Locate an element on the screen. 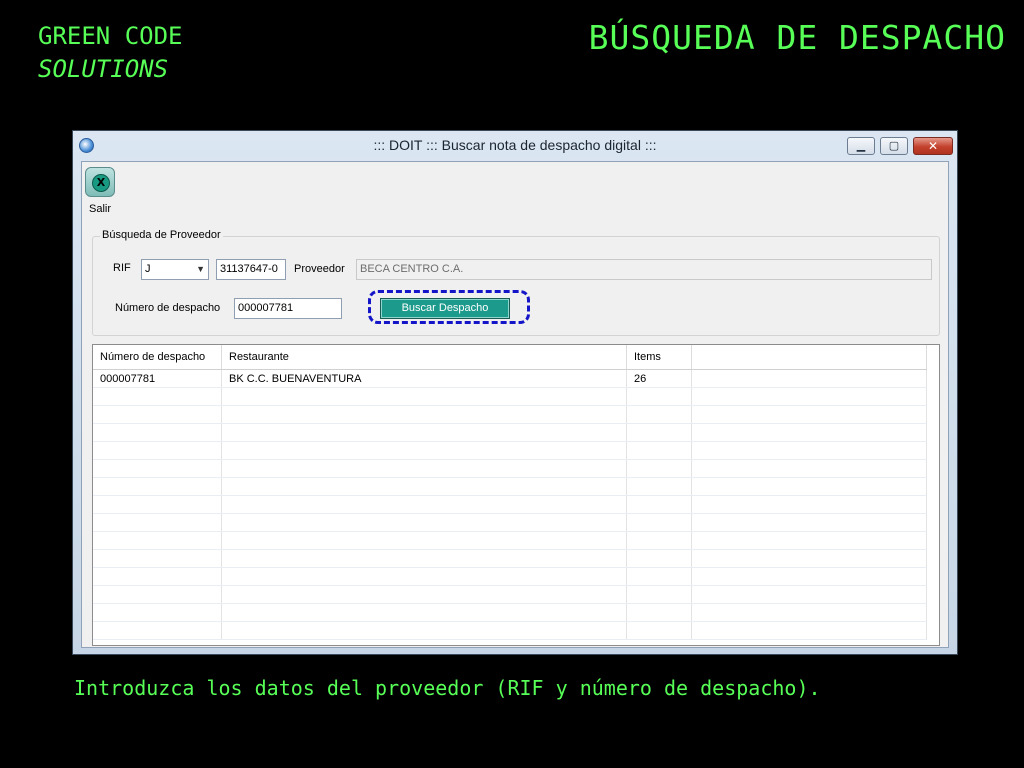  cell-items: 26 is located at coordinates (659, 378).